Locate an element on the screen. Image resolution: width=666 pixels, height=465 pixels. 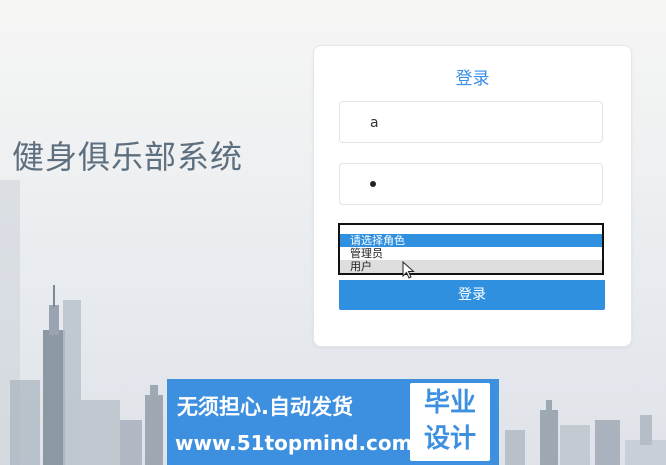
watermark-banner: 无须担心.自动发货 www.51topmind.com 毕业 设计 is located at coordinates (333, 422).